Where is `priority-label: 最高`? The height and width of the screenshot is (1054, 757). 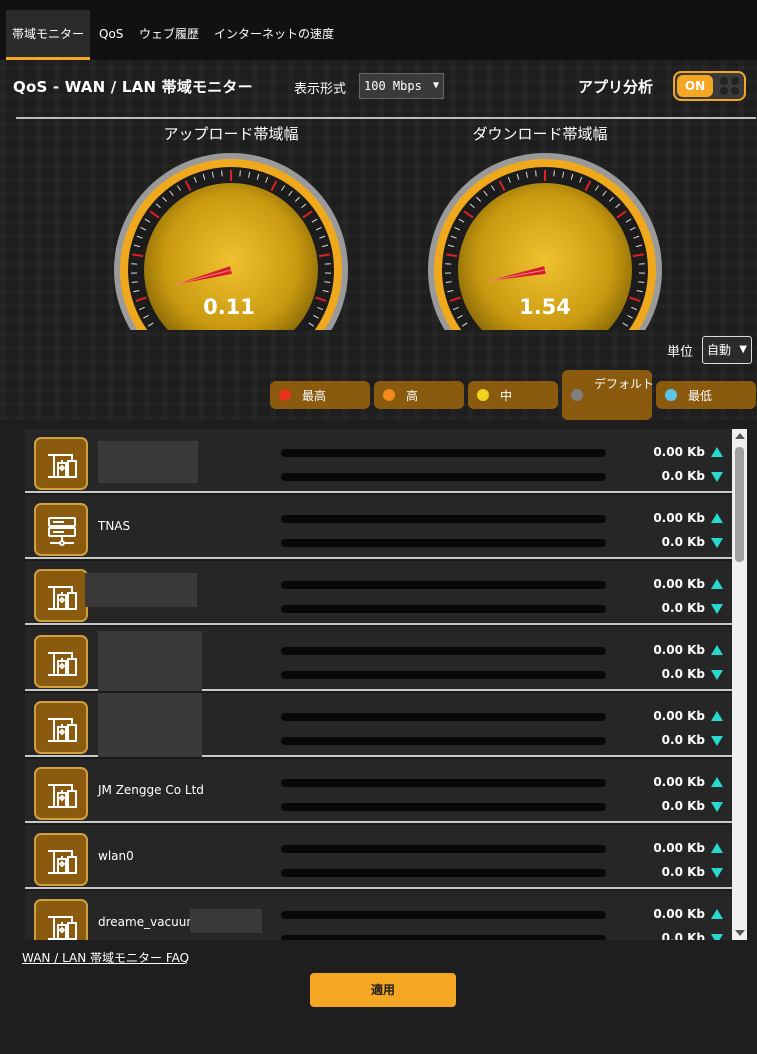 priority-label: 最高 is located at coordinates (314, 396).